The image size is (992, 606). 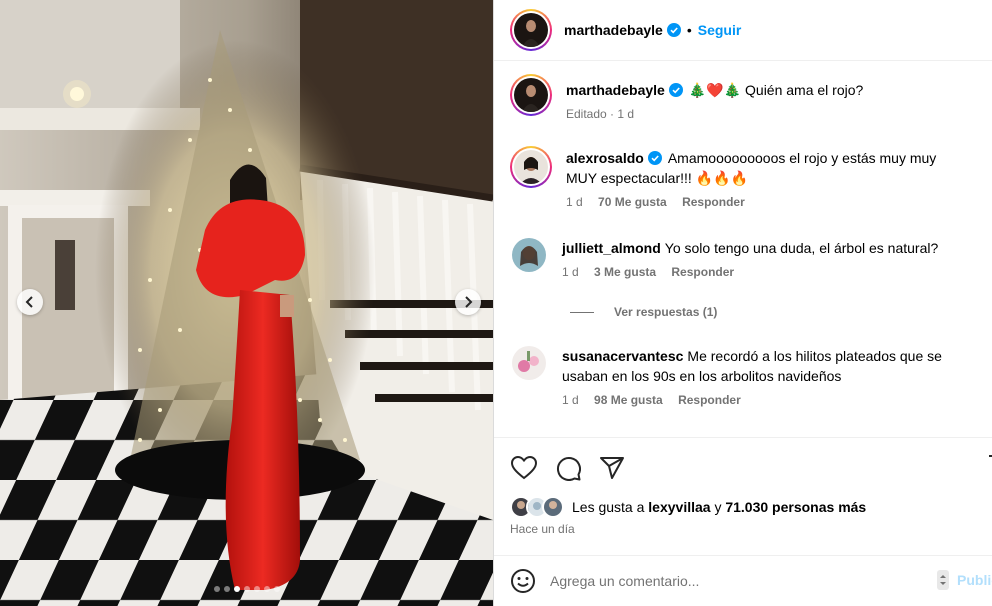 What do you see at coordinates (632, 202) in the screenshot?
I see `comment-likes: 70 Me gusta` at bounding box center [632, 202].